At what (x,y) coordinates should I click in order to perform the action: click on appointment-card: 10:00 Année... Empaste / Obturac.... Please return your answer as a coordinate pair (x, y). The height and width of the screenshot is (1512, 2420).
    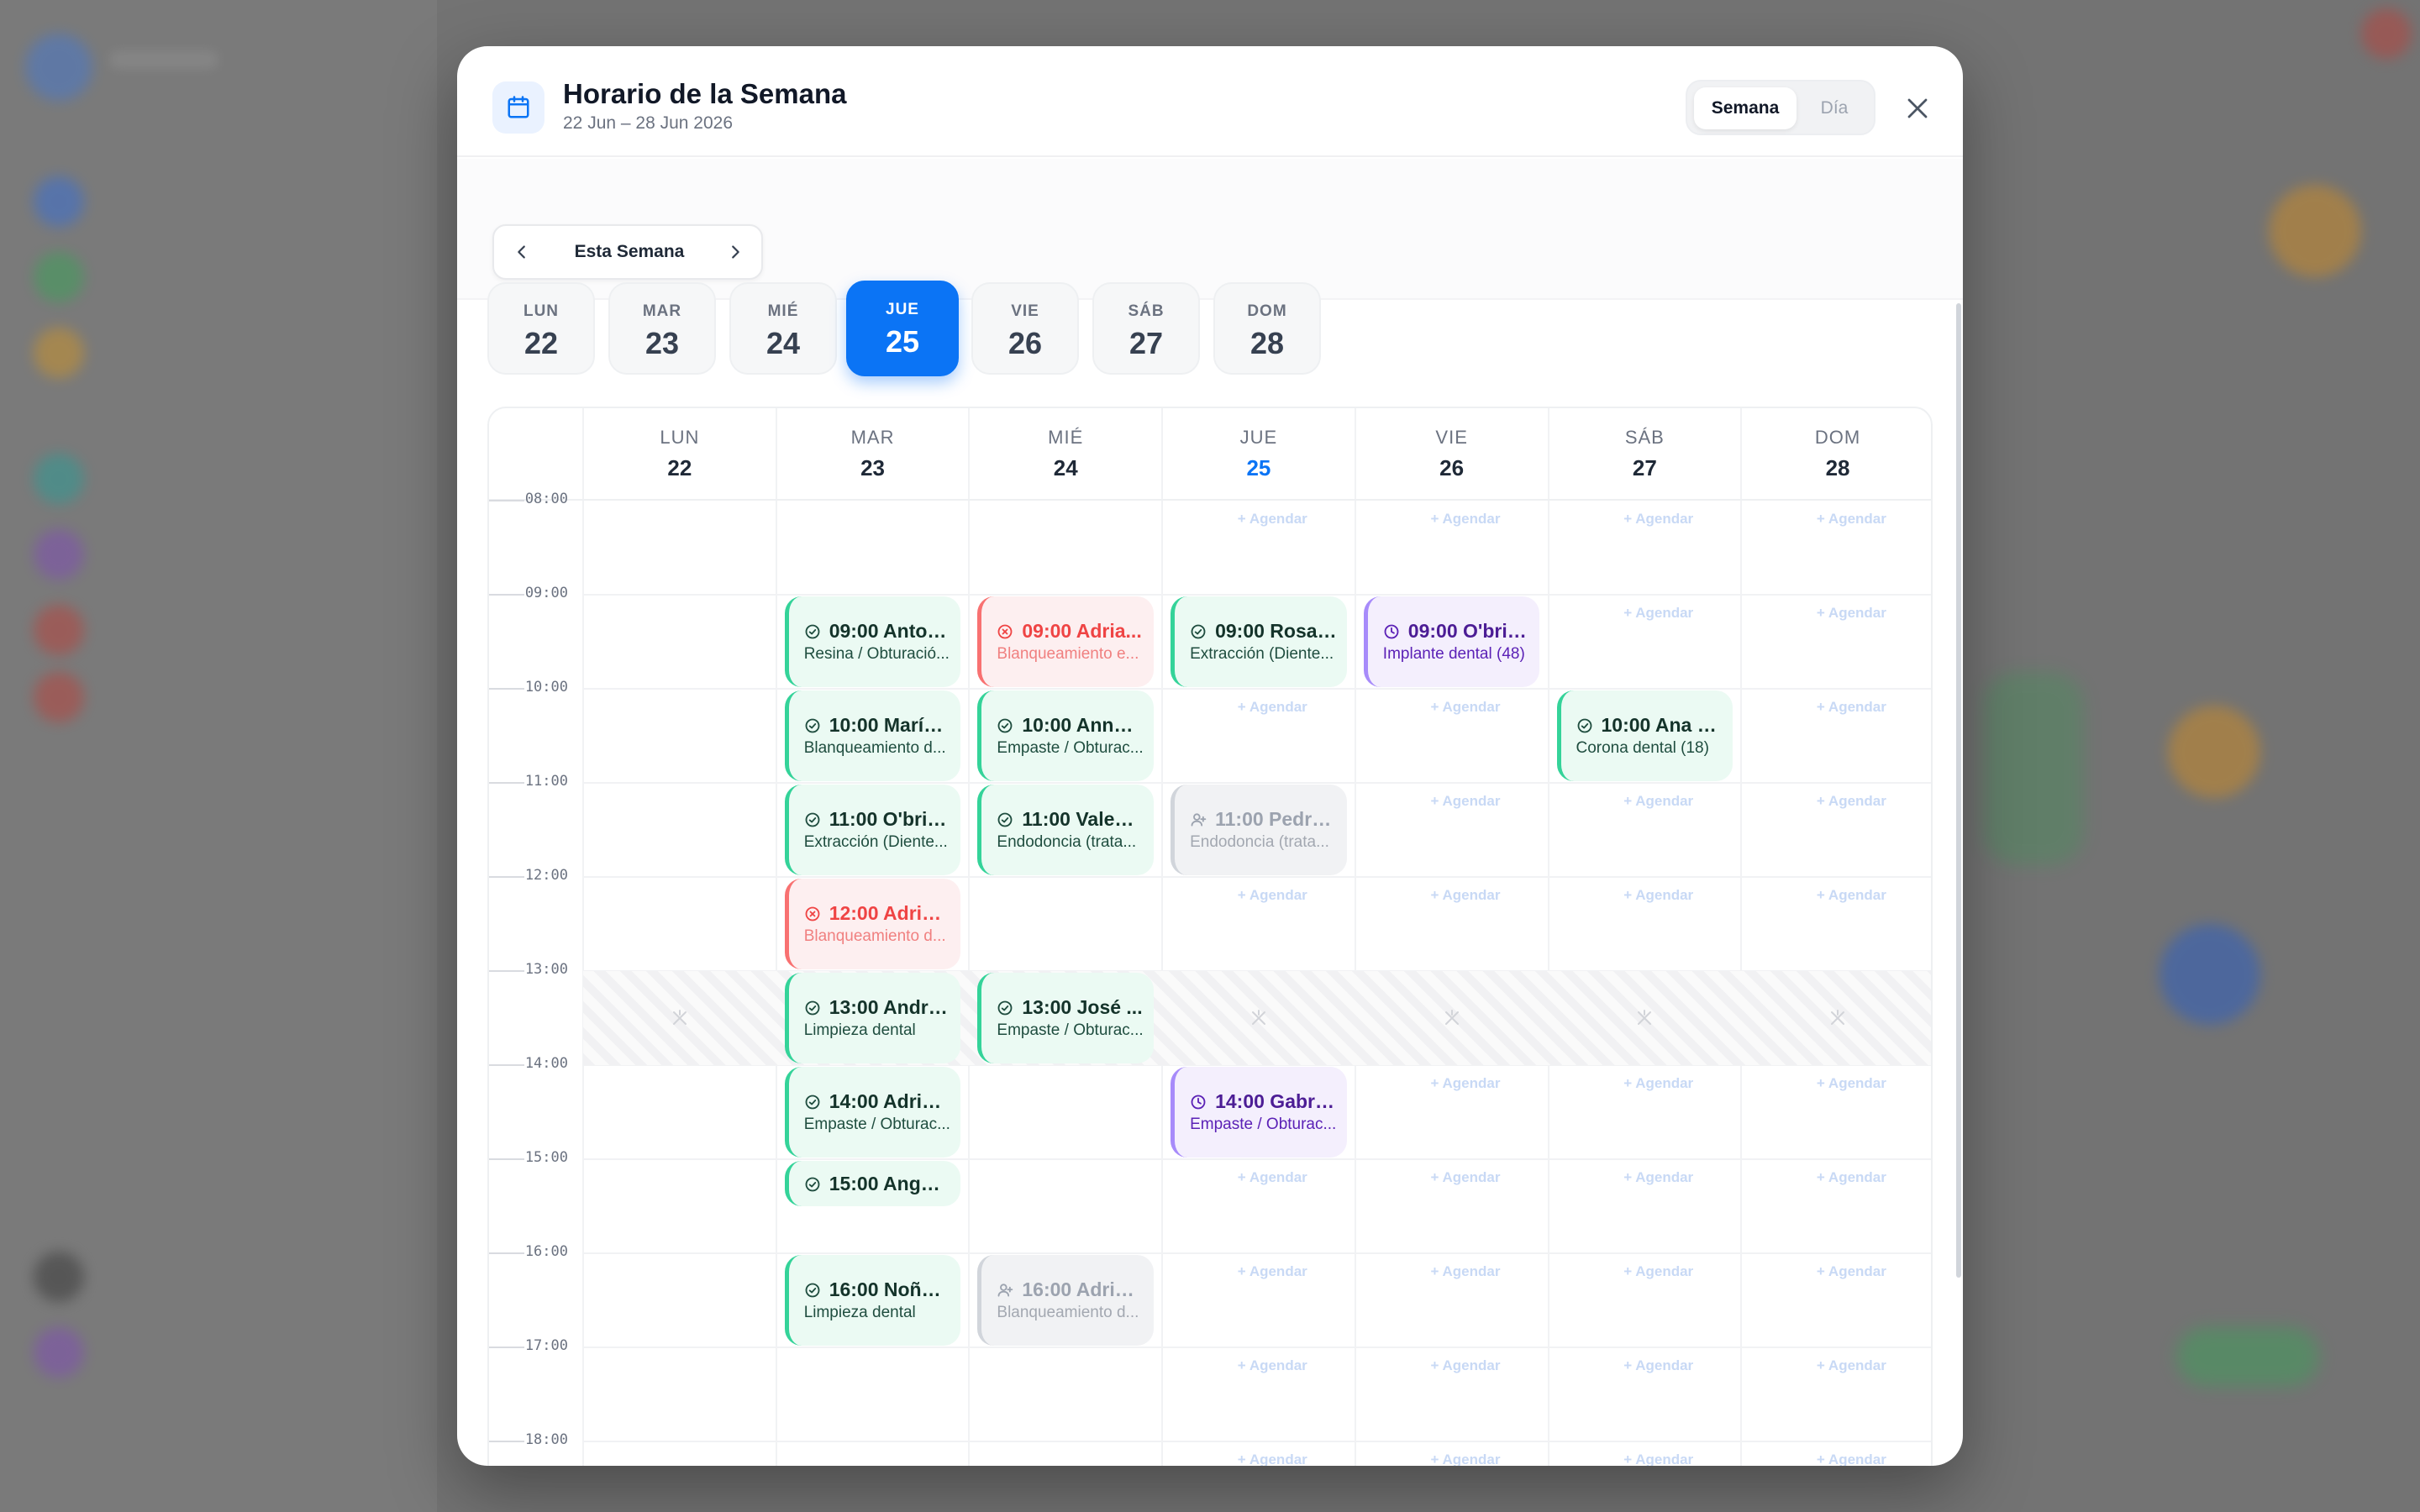
    Looking at the image, I should click on (1066, 735).